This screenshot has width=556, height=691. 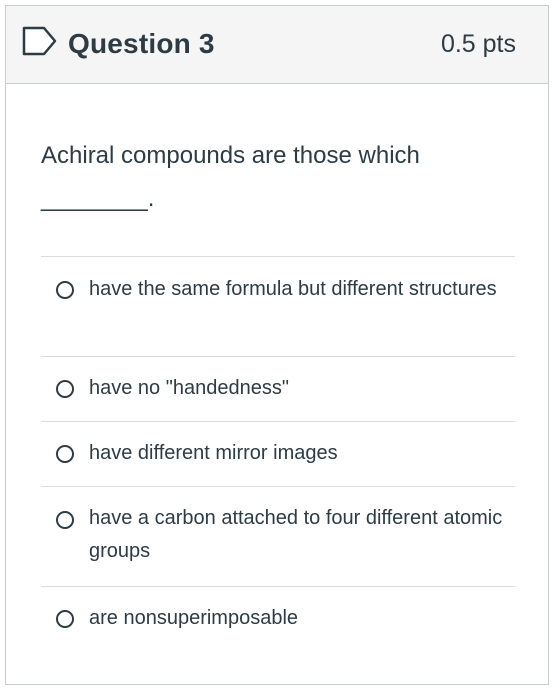 What do you see at coordinates (141, 43) in the screenshot?
I see `question-title: Question 3` at bounding box center [141, 43].